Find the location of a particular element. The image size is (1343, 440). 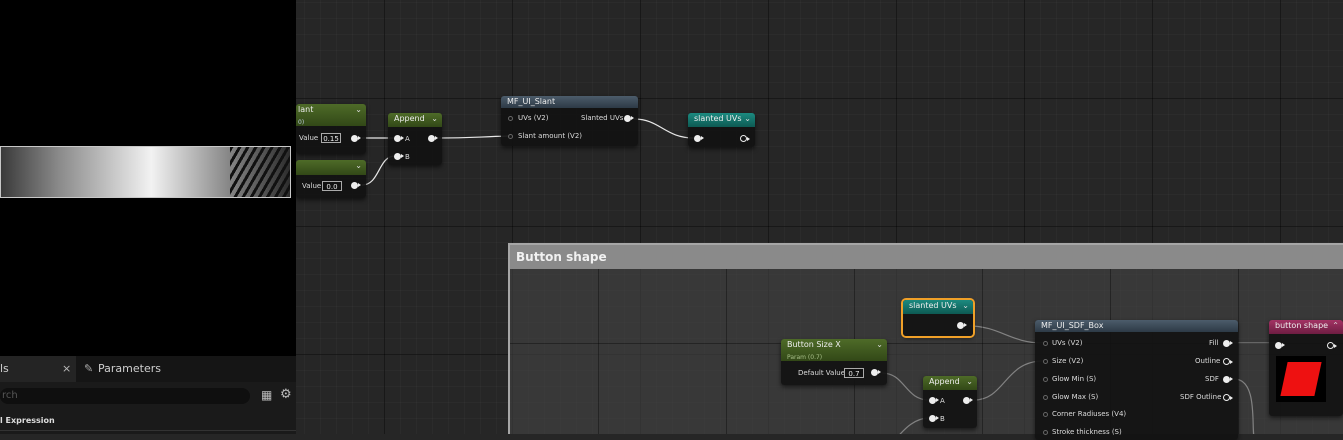

output-pin-sdf is located at coordinates (1228, 379).